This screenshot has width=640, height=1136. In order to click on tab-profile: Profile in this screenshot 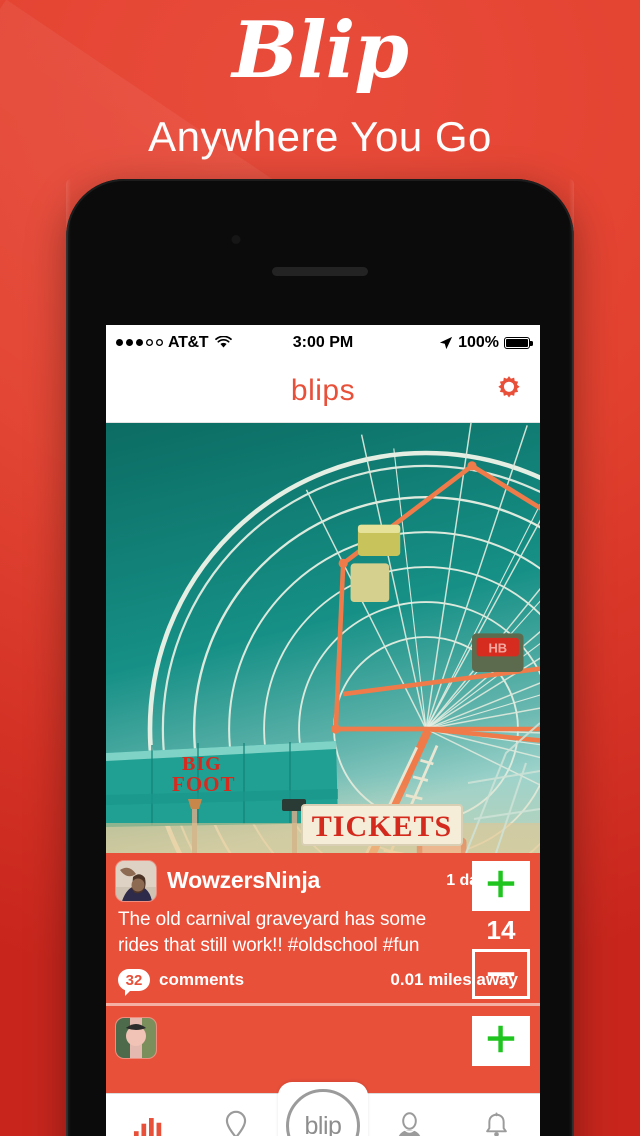, I will do `click(409, 1115)`.